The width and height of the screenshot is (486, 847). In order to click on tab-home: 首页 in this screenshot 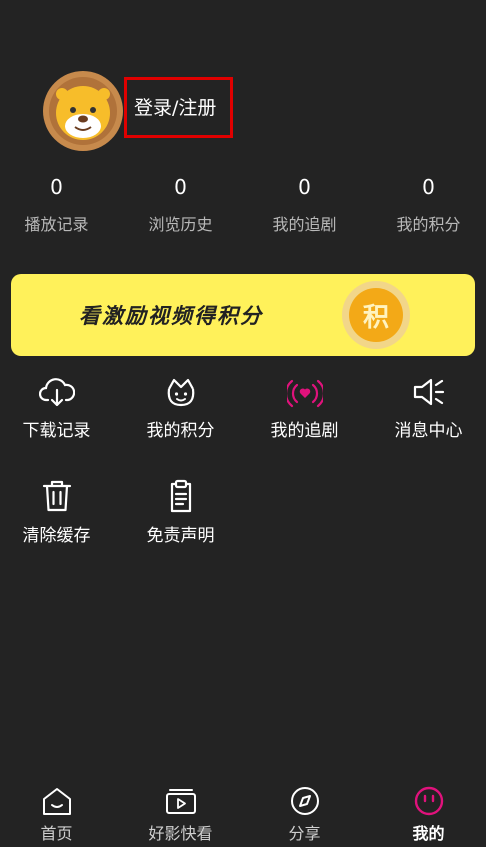, I will do `click(58, 815)`.